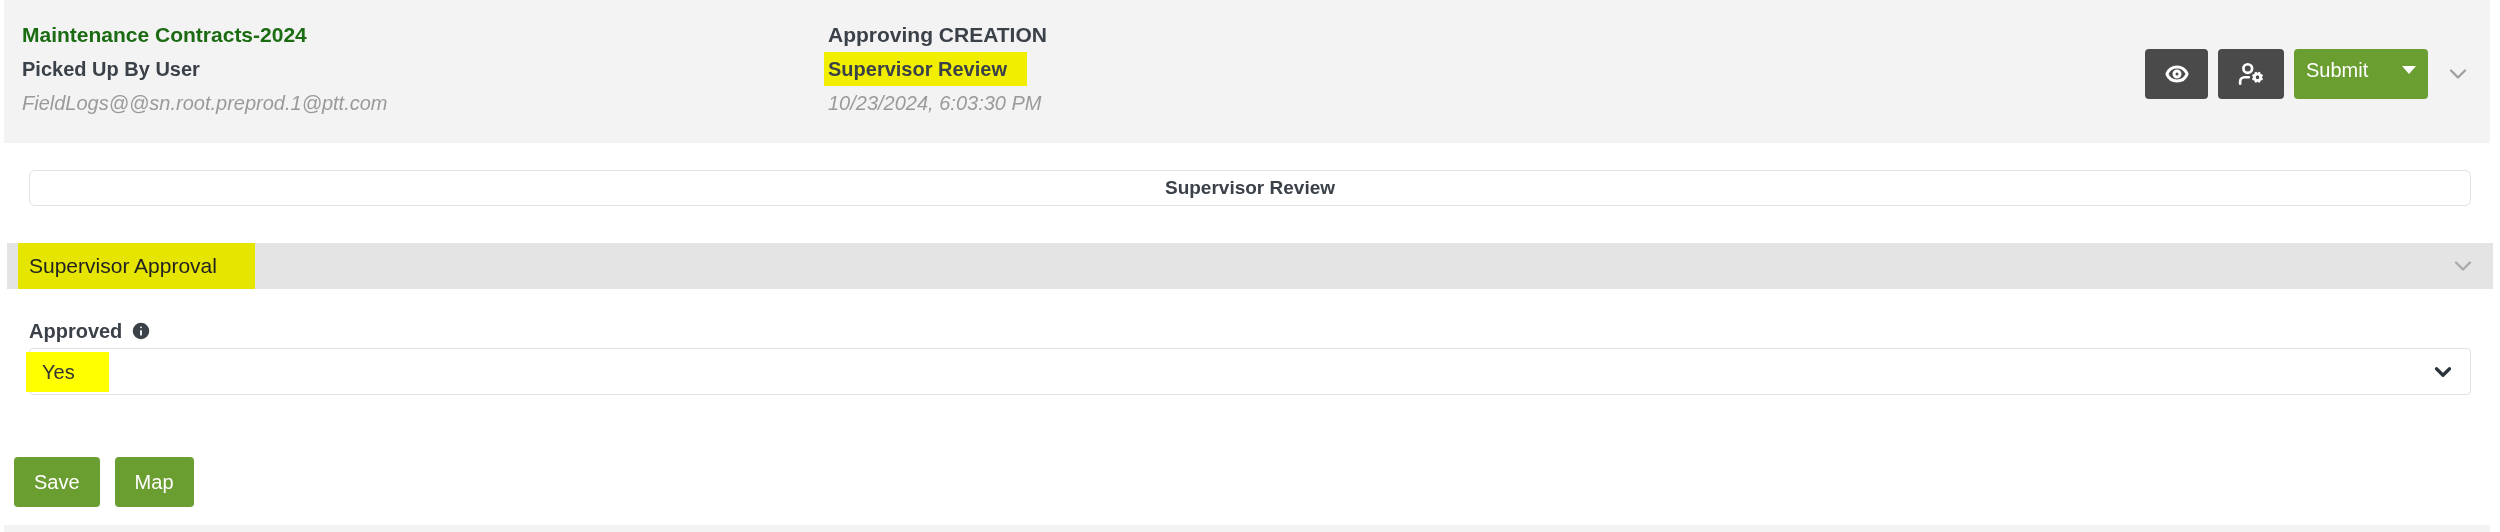  I want to click on user-email: FieldLogs@@sn.root.preprod.1@ptt.com, so click(205, 103).